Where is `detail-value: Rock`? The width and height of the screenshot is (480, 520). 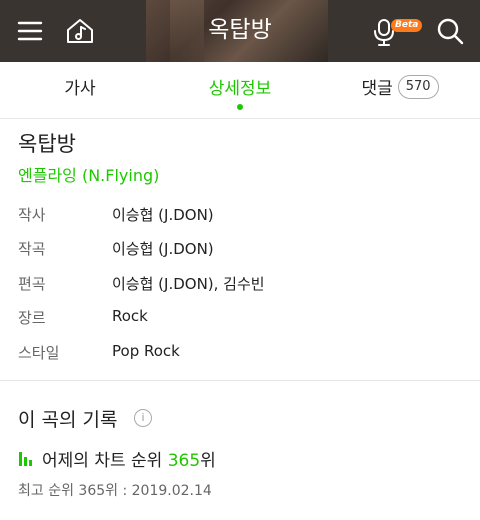 detail-value: Rock is located at coordinates (130, 316).